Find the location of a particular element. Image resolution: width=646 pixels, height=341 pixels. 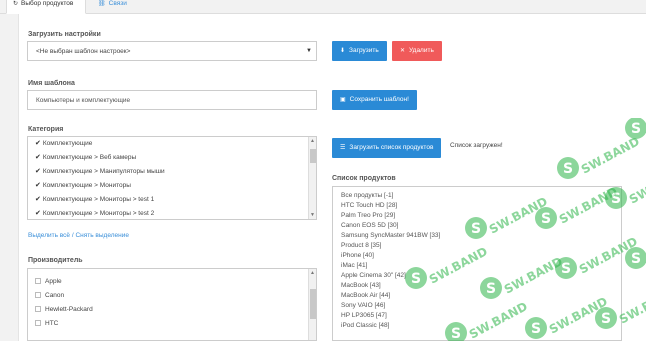

list-item: iPod Classic [48] is located at coordinates (477, 326).